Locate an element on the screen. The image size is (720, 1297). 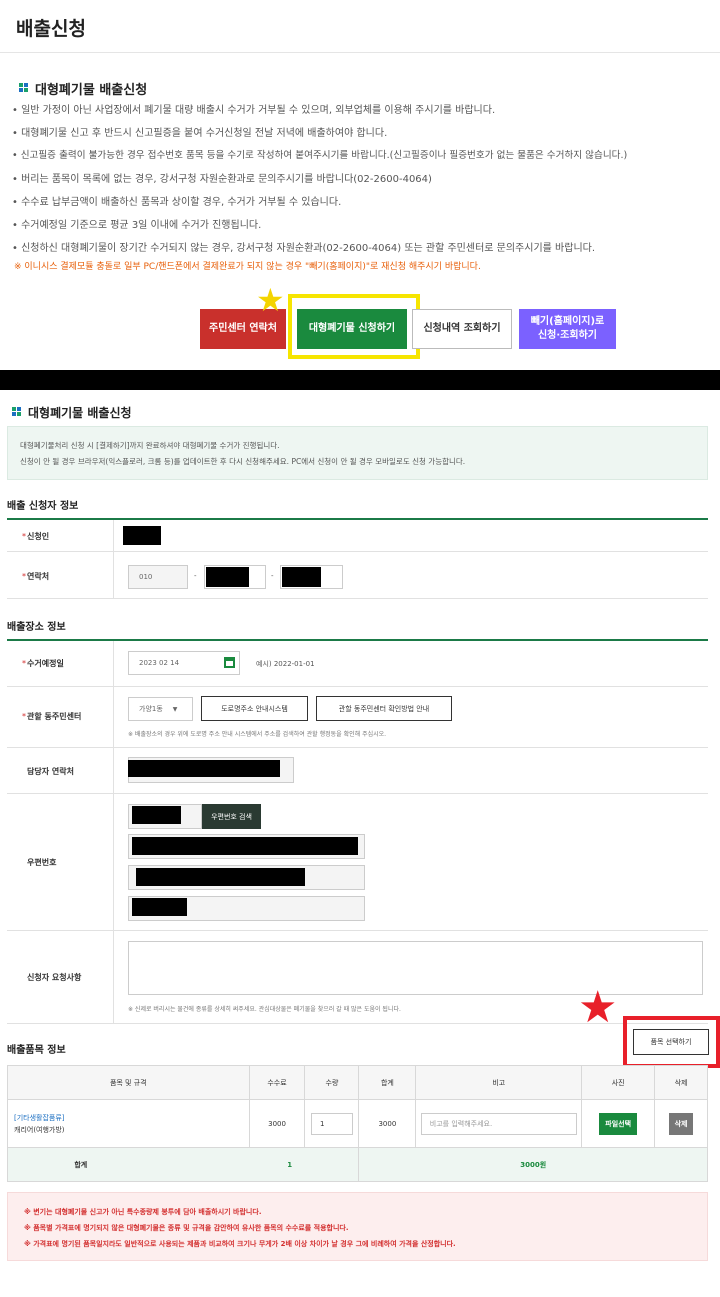
apply-button: 대형폐기물 신청하기 is located at coordinates (352, 329).